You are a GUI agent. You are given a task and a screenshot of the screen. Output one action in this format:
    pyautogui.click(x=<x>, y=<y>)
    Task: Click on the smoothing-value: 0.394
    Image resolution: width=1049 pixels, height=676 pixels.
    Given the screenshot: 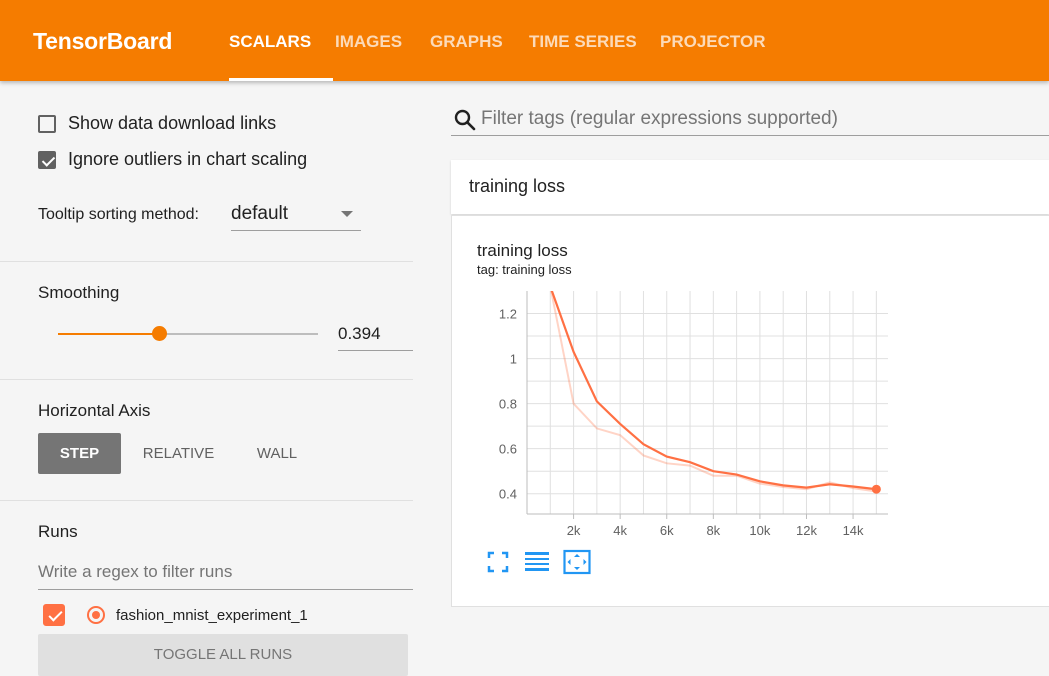 What is the action you would take?
    pyautogui.click(x=359, y=333)
    